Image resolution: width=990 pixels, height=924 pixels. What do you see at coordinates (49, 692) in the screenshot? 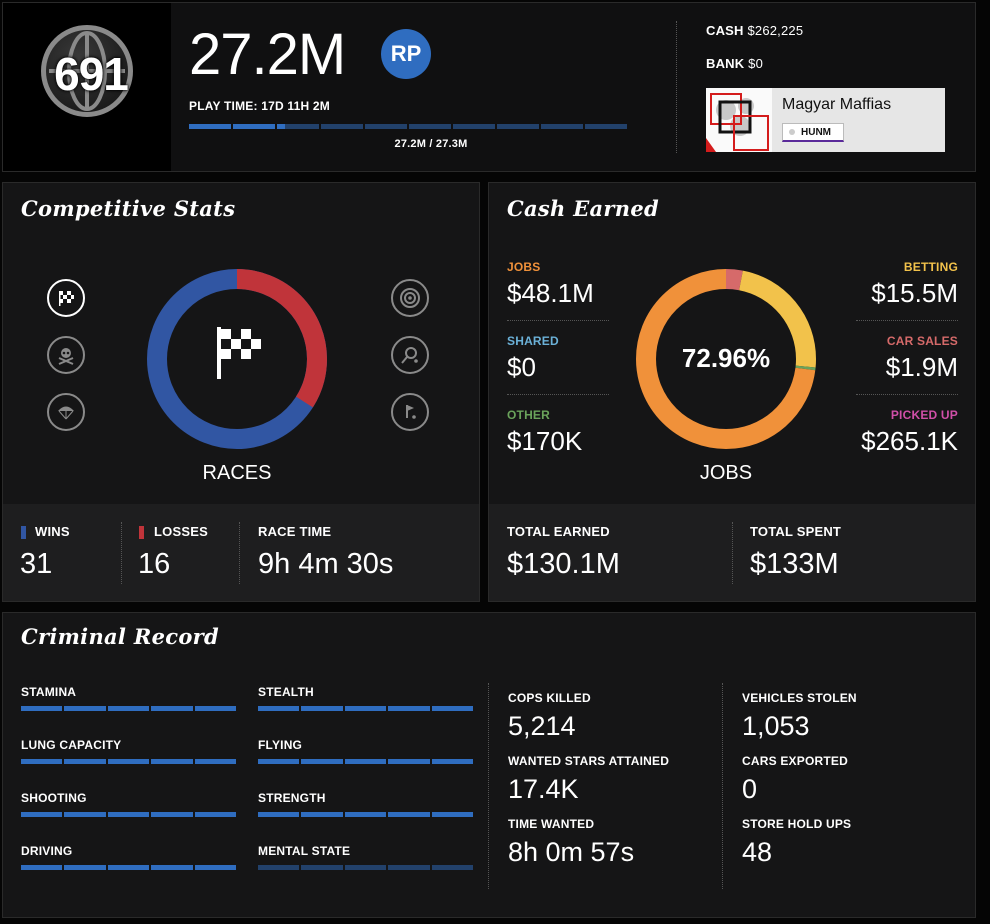
I see `skill-label: STAMINA` at bounding box center [49, 692].